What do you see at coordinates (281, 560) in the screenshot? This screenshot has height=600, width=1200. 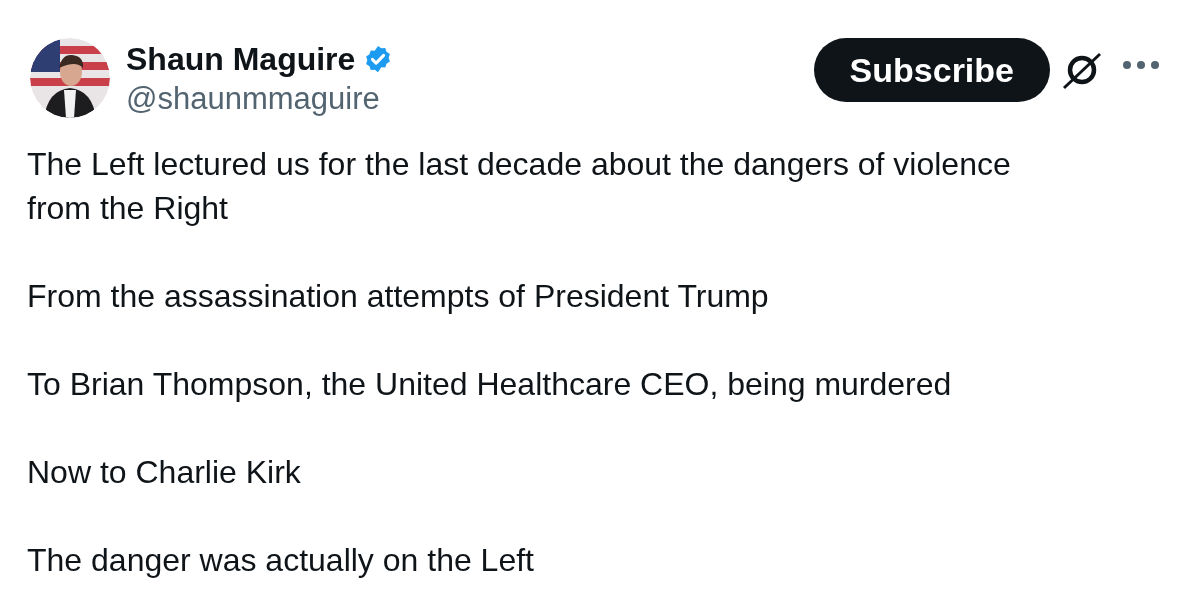 I see `post-paragraph: The danger was actually on the Left` at bounding box center [281, 560].